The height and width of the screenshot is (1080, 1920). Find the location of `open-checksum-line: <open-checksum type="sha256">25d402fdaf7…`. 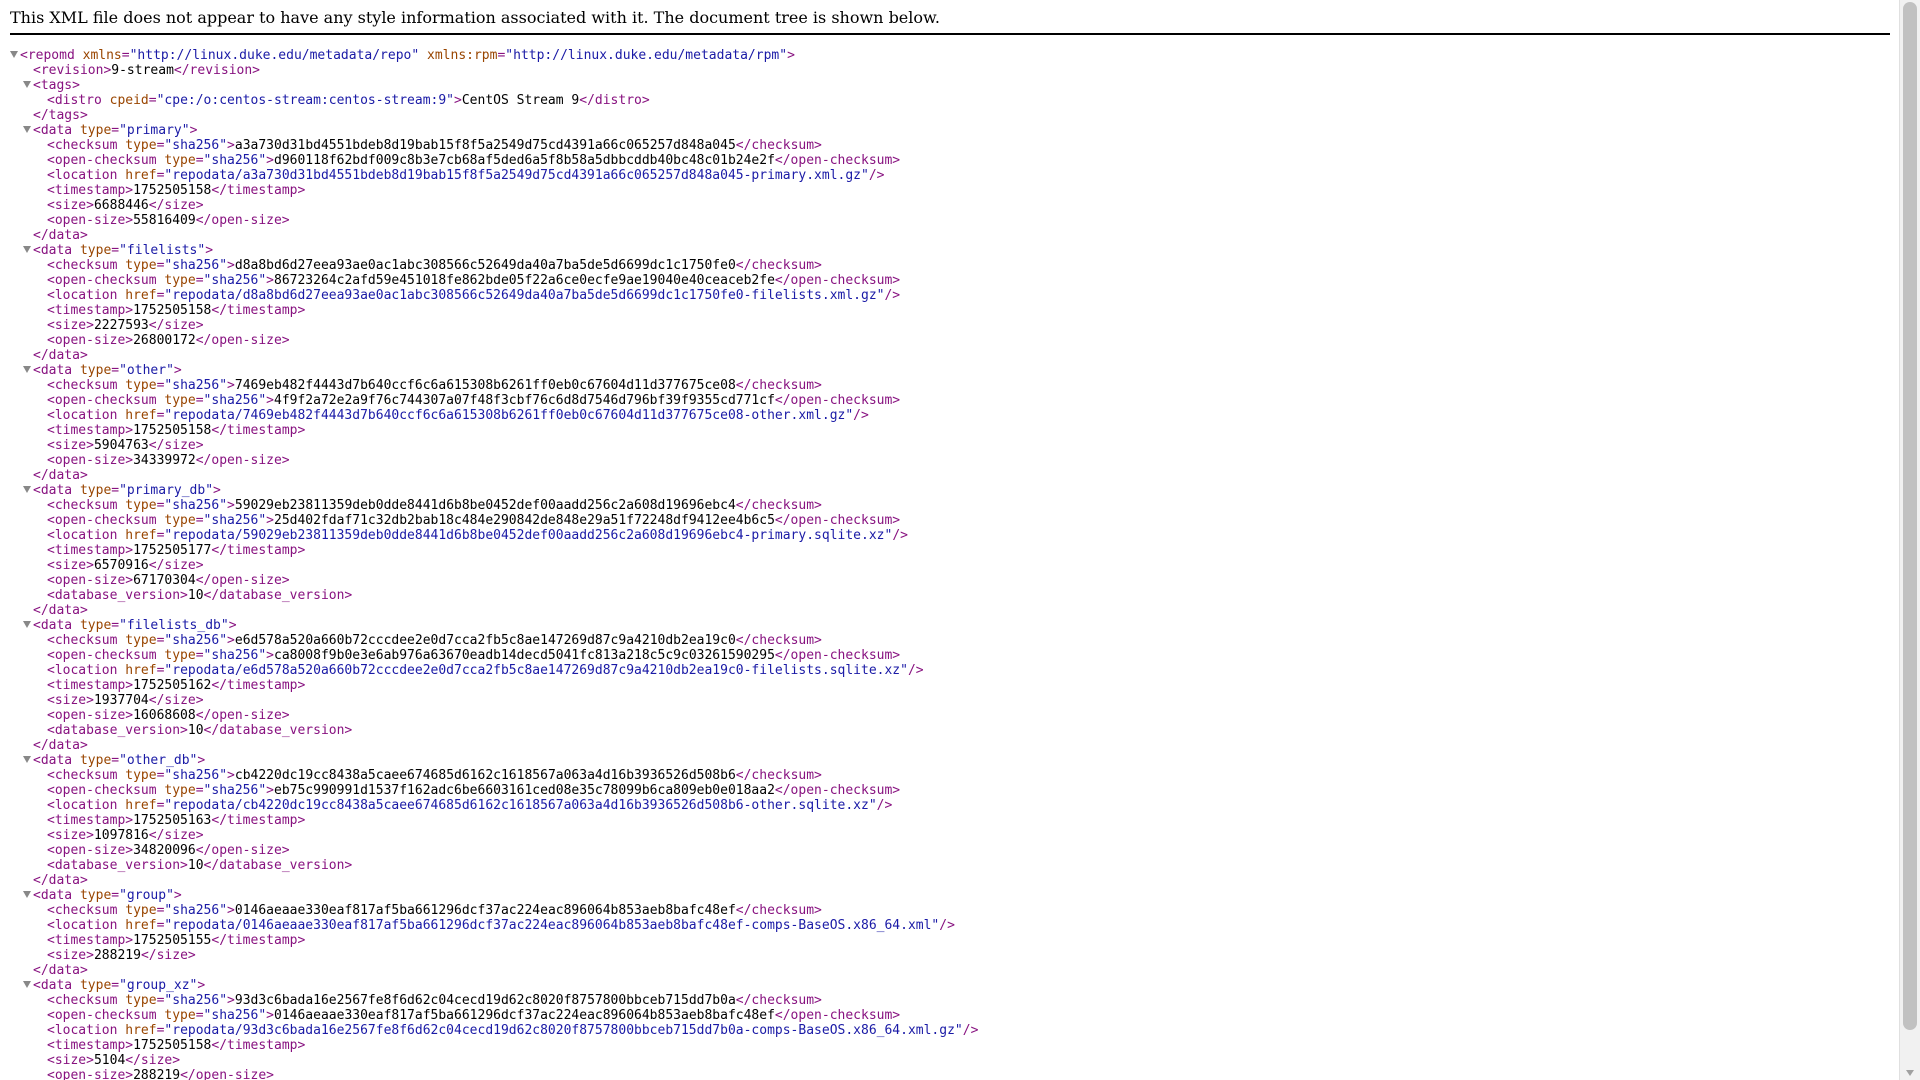

open-checksum-line: <open-checksum type="sha256">25d402fdaf7… is located at coordinates (494, 520).